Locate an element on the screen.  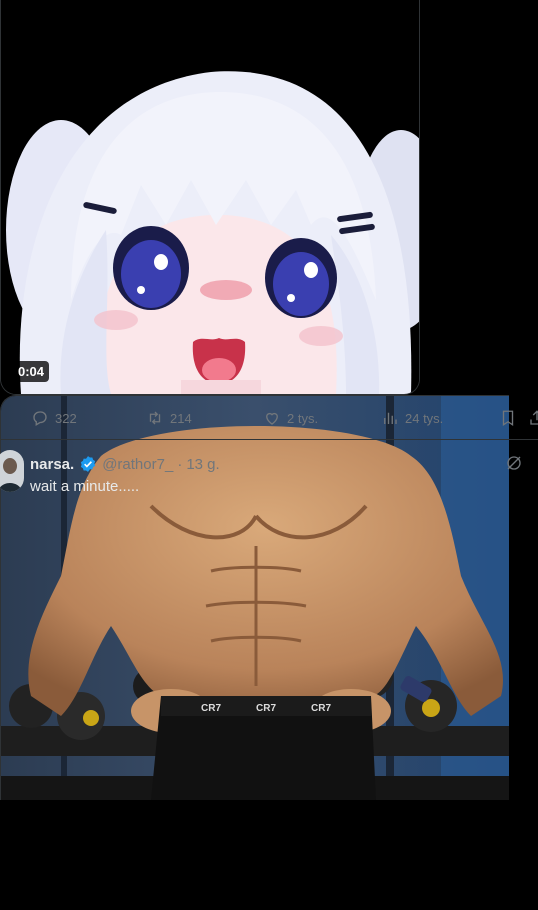
like-count: 2 tys. is located at coordinates (303, 418).